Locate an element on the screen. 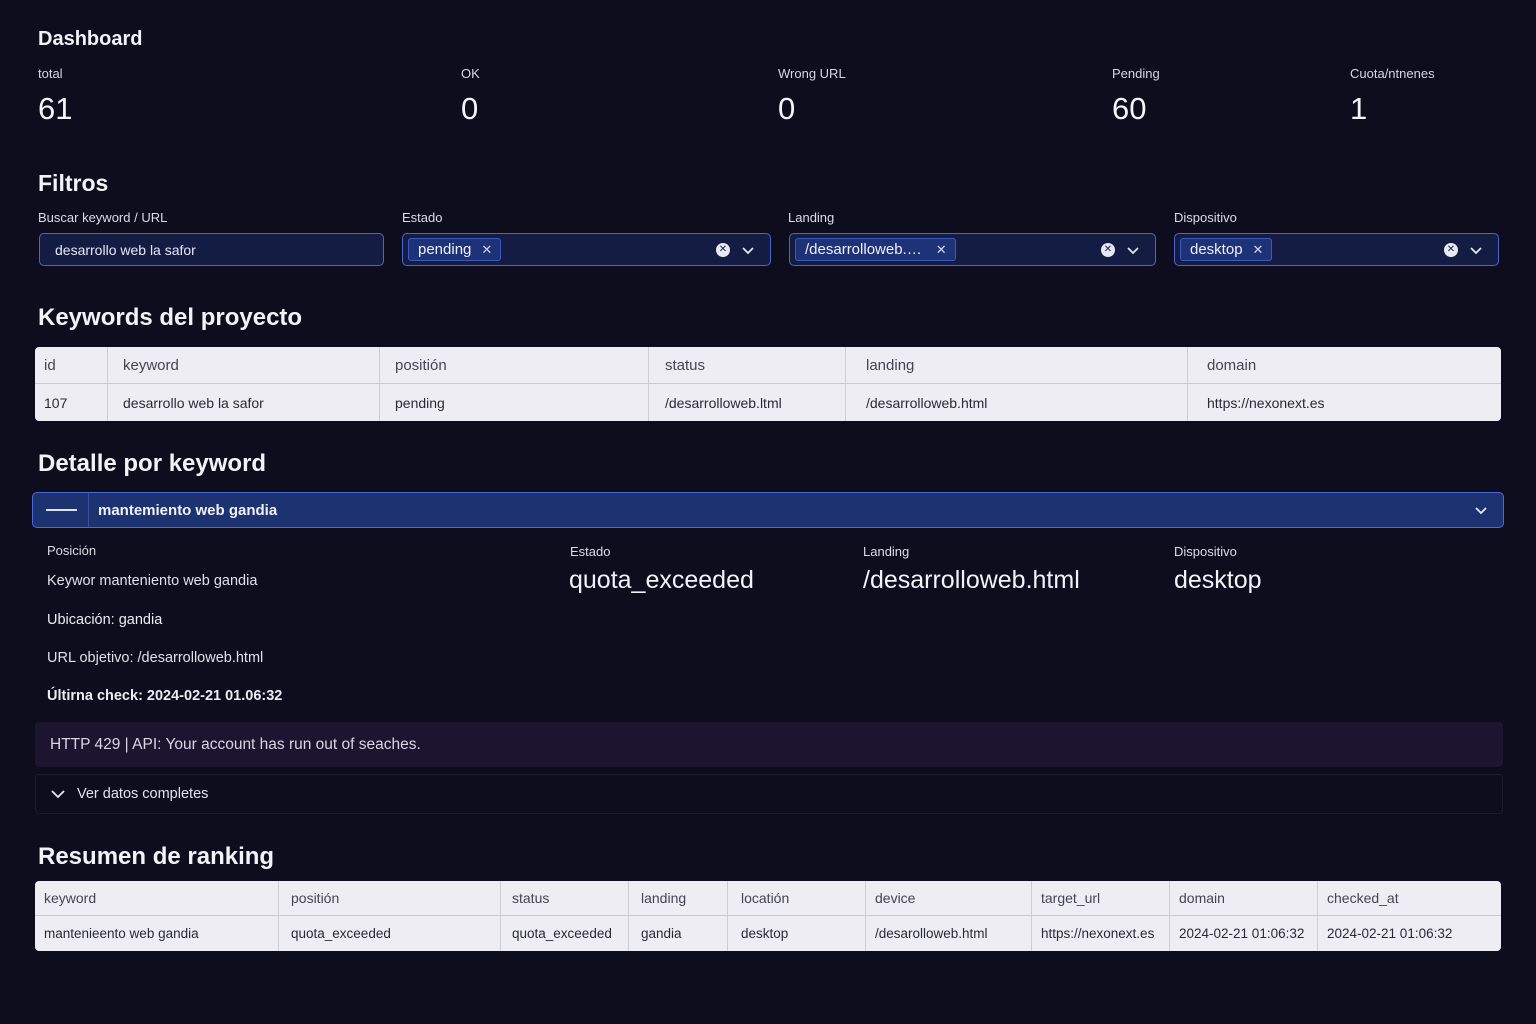 Image resolution: width=1536 pixels, height=1024 pixels. dashboard-title: Dashboard is located at coordinates (90, 39).